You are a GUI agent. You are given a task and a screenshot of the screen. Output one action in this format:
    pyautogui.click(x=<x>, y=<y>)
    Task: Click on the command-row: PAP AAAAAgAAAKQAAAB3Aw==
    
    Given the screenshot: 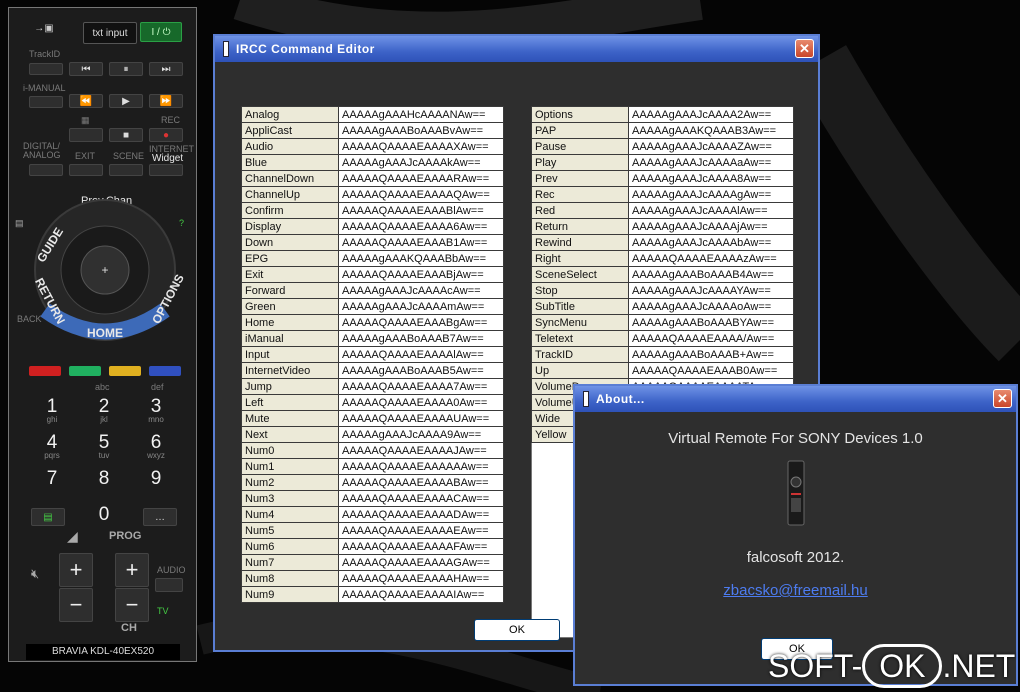 What is the action you would take?
    pyautogui.click(x=662, y=130)
    